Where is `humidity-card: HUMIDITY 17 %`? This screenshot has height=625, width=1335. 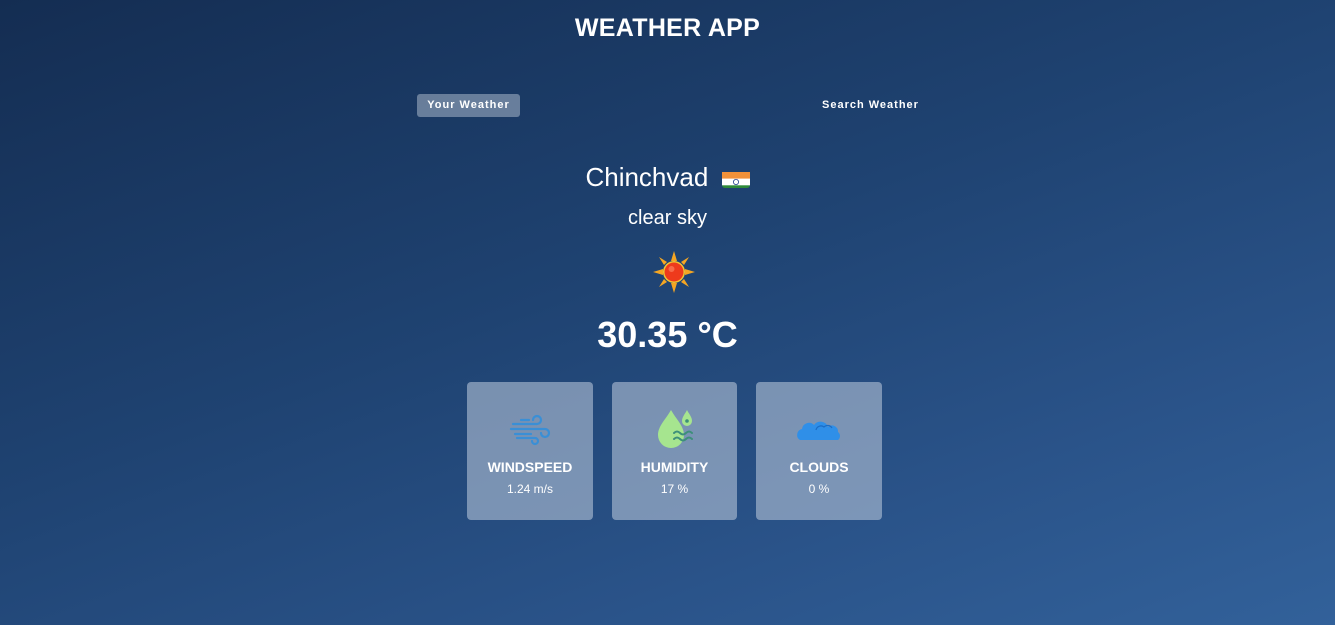 humidity-card: HUMIDITY 17 % is located at coordinates (674, 451).